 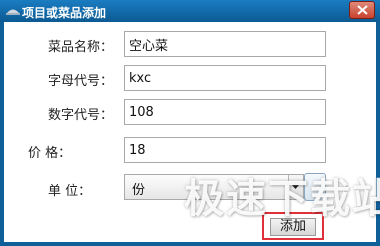 I want to click on chevron-down-icon, so click(x=295, y=187).